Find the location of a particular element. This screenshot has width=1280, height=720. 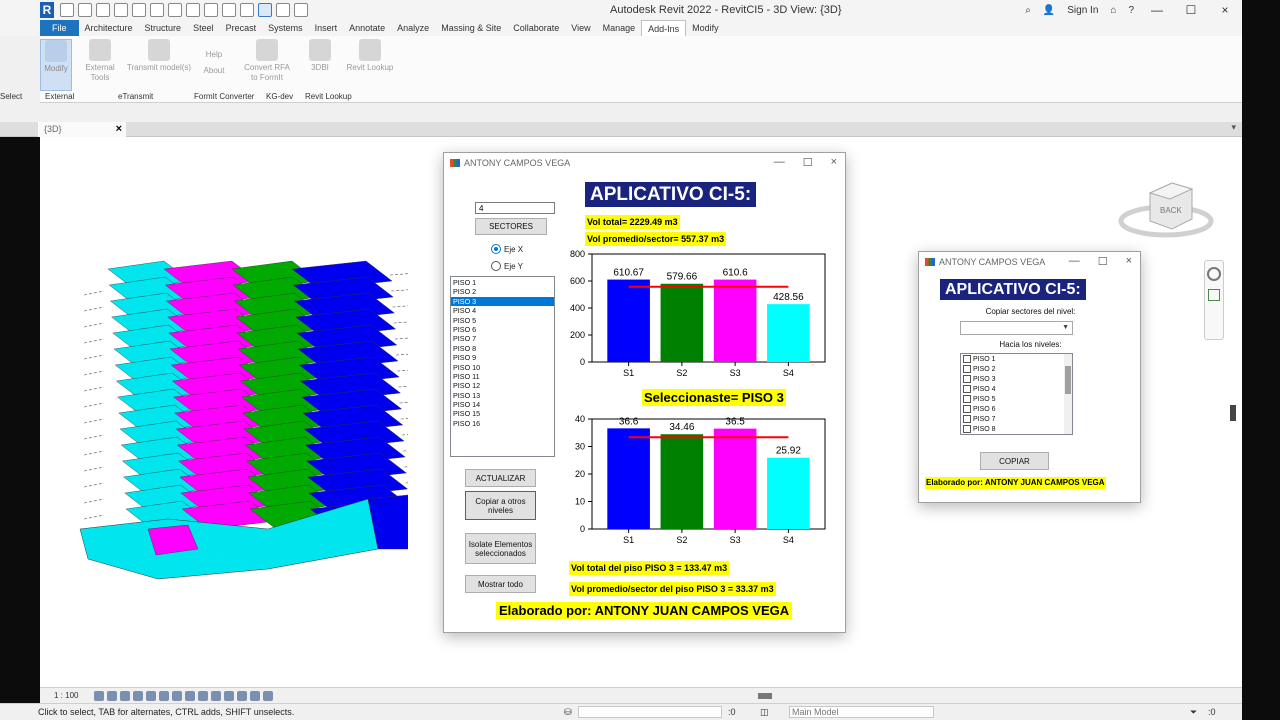

reveal-hidden-icon is located at coordinates (216, 696).